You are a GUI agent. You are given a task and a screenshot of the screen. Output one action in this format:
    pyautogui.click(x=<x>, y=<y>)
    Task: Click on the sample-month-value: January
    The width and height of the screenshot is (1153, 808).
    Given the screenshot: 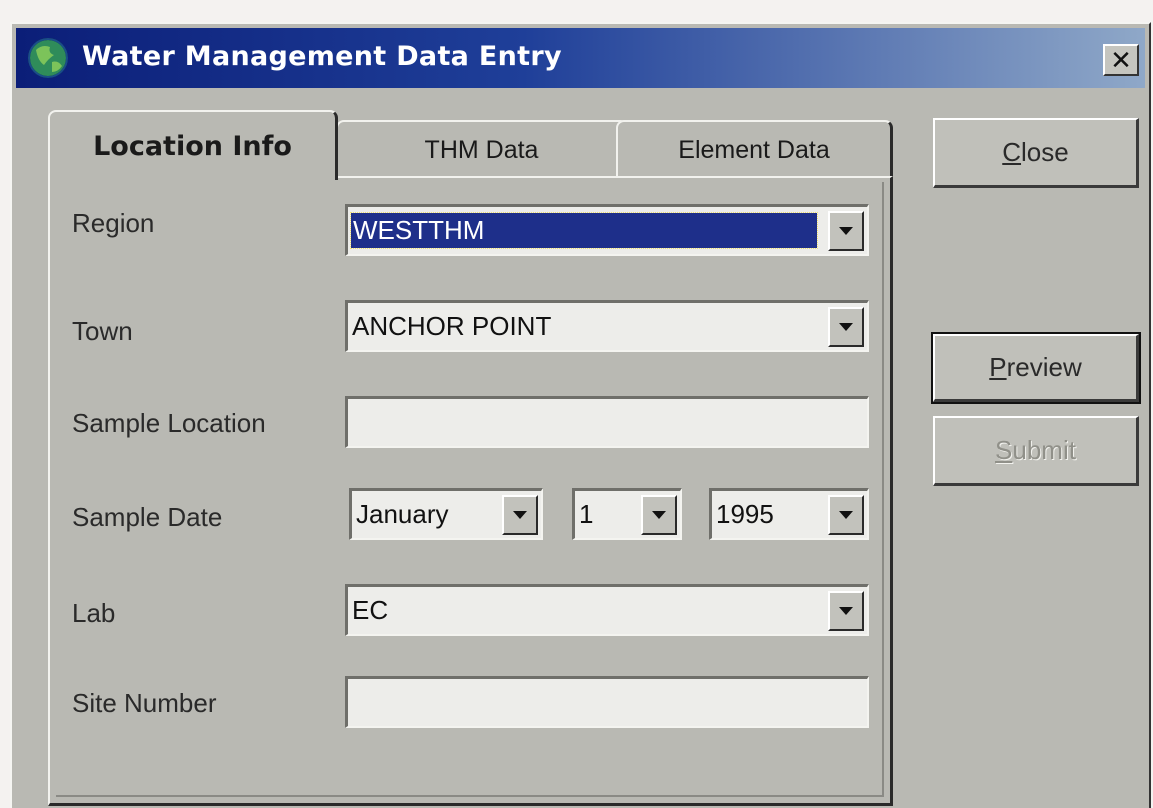 What is the action you would take?
    pyautogui.click(x=402, y=514)
    